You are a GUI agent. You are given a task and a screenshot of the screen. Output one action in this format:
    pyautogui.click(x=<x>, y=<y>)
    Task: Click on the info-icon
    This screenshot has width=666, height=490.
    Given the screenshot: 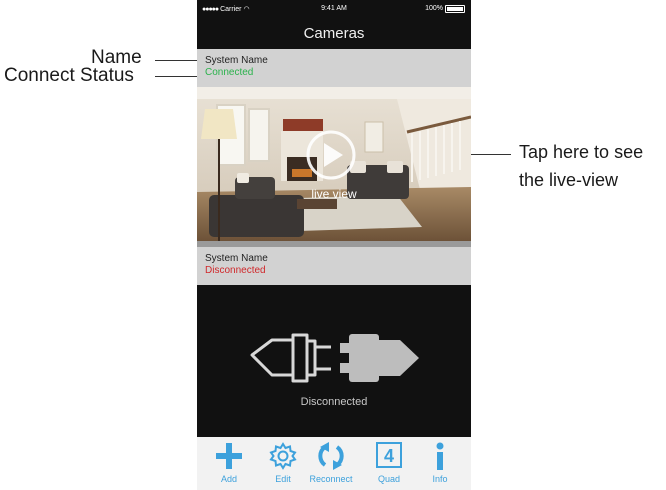 What is the action you would take?
    pyautogui.click(x=440, y=456)
    